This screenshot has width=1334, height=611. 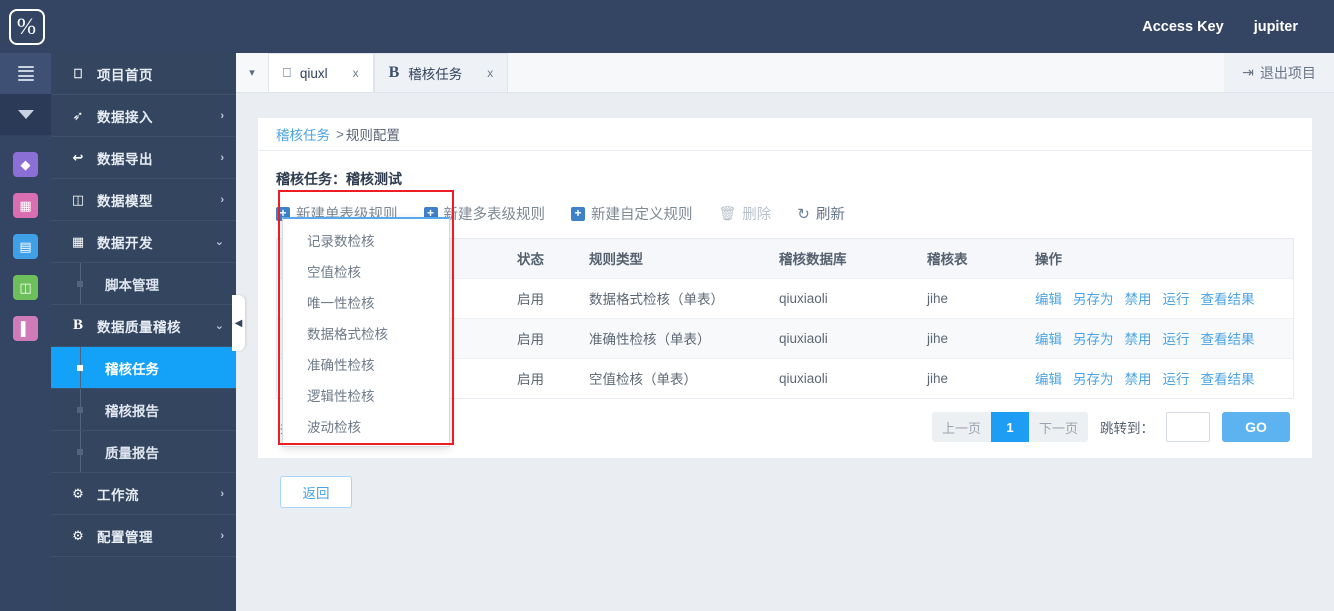 What do you see at coordinates (785, 483) in the screenshot?
I see `back-row: 返回` at bounding box center [785, 483].